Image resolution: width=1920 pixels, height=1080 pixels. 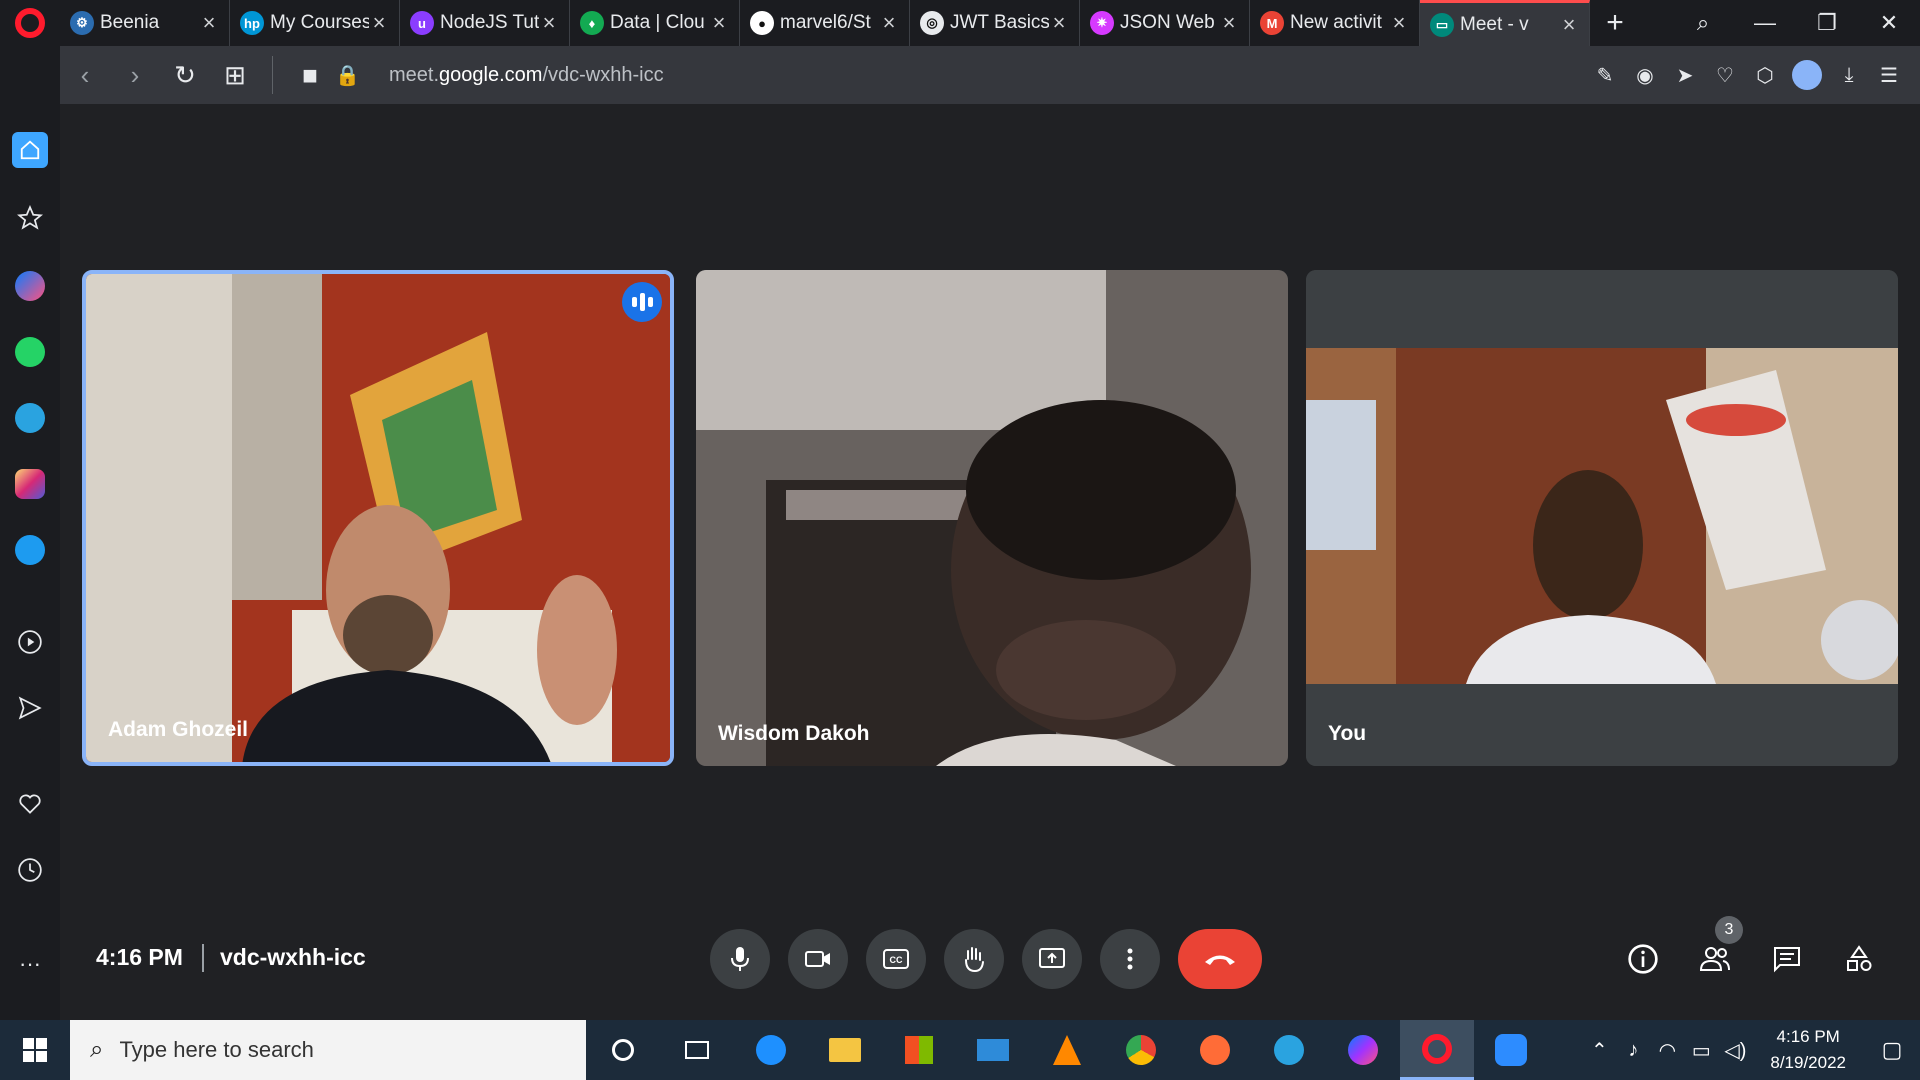 What do you see at coordinates (974, 959) in the screenshot?
I see `raise-hand-button` at bounding box center [974, 959].